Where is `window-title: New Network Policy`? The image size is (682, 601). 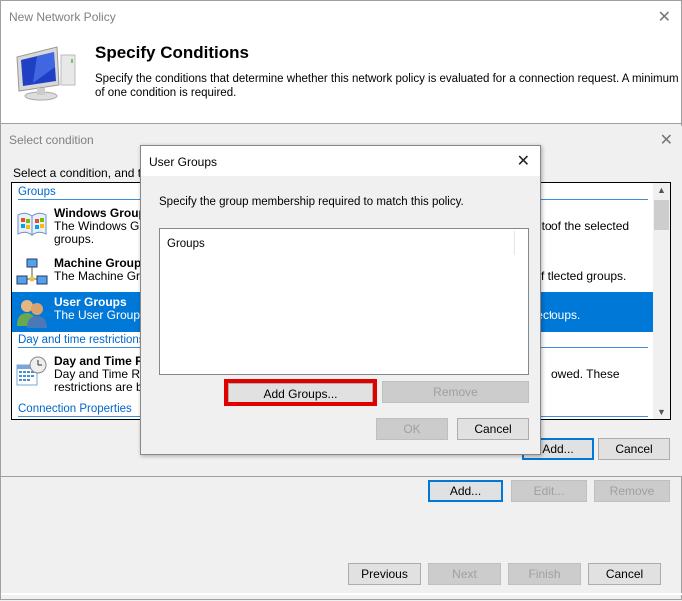
window-title: New Network Policy is located at coordinates (62, 17).